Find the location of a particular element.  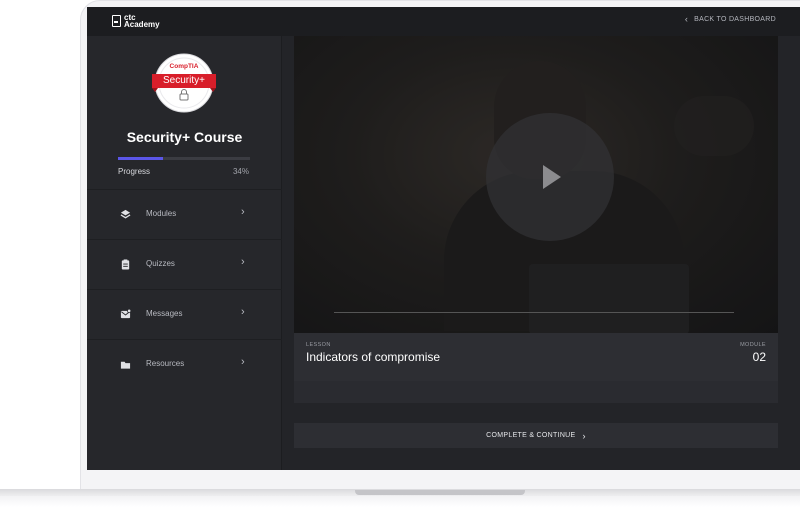

laptop-shadow is located at coordinates (400, 501).